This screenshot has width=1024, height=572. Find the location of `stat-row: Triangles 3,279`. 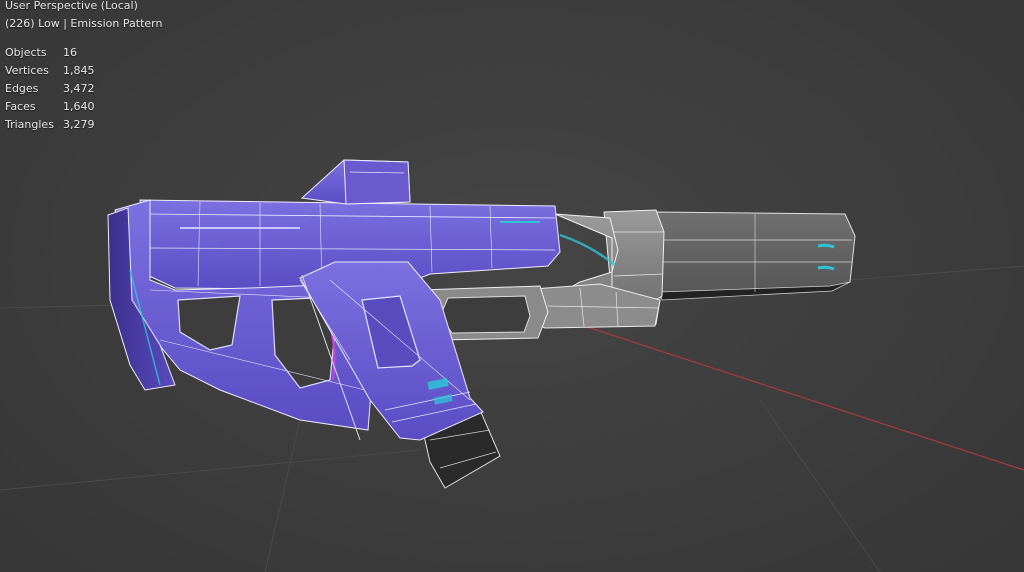

stat-row: Triangles 3,279 is located at coordinates (50, 125).